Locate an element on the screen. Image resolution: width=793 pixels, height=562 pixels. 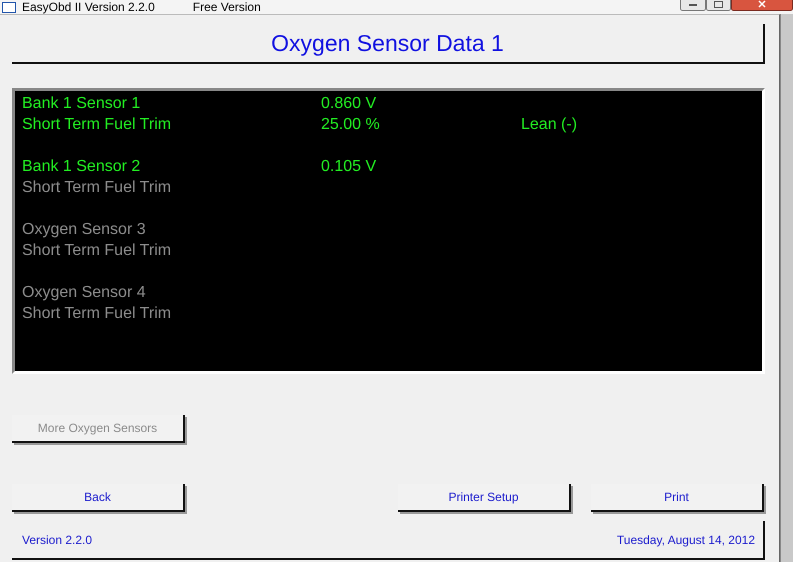
sensor-label: Oxygen Sensor 3 is located at coordinates (84, 229).